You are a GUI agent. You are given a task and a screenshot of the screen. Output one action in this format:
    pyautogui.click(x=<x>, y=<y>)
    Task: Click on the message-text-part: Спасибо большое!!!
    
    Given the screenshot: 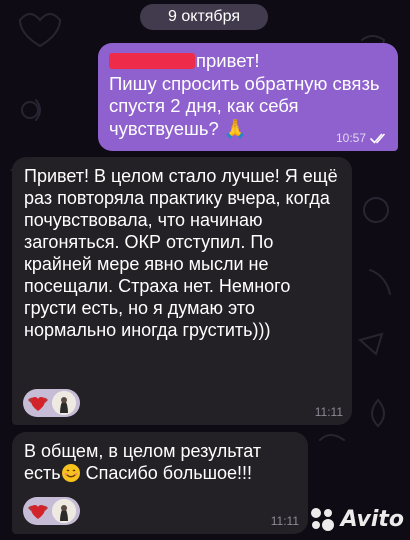 What is the action you would take?
    pyautogui.click(x=166, y=473)
    